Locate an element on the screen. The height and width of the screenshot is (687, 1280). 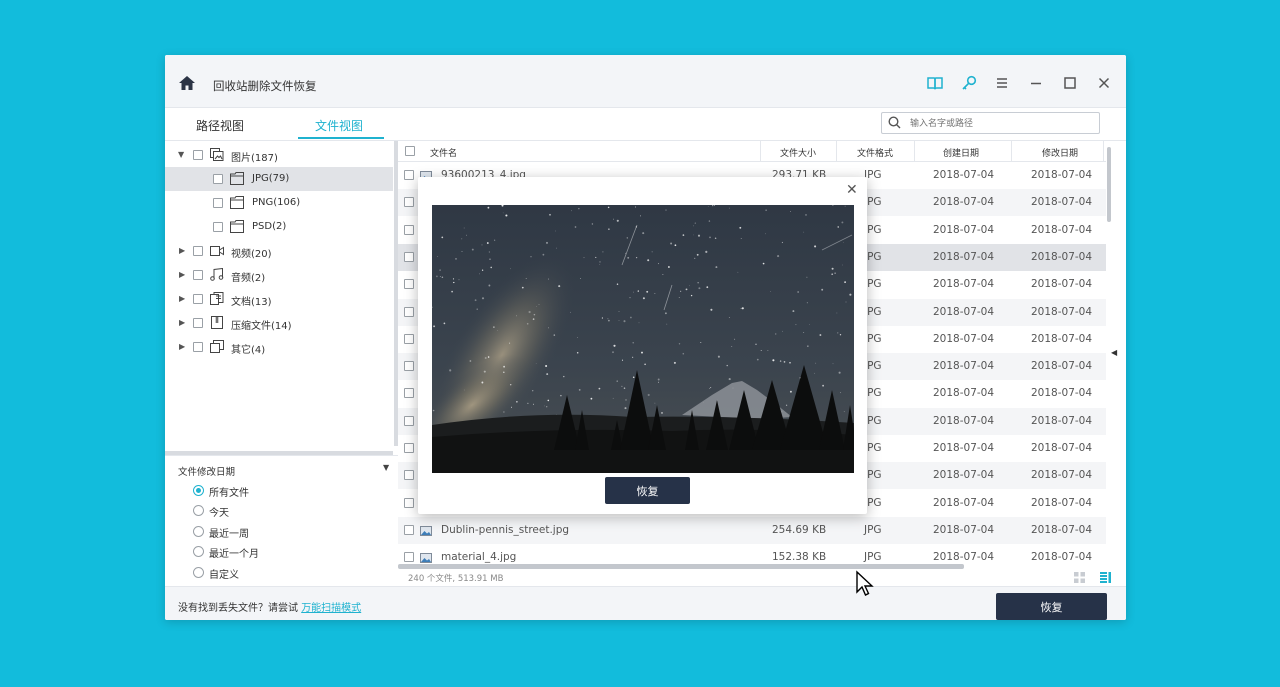
title-bar: 回收站删除文件恢复 is located at coordinates (645, 81).